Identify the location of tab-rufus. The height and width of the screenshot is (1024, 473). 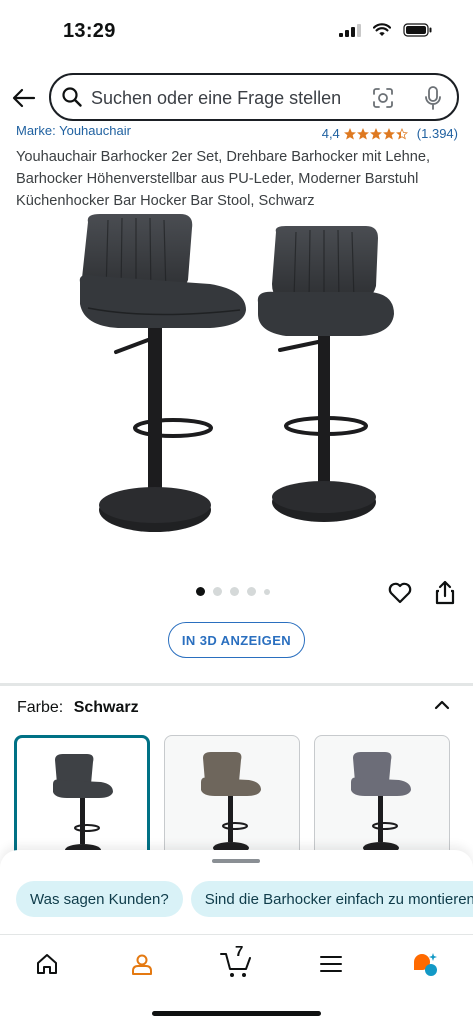
(425, 964).